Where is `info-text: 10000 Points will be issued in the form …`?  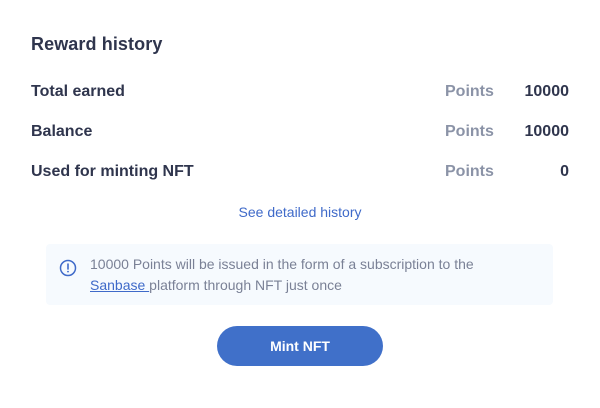
info-text: 10000 Points will be issued in the form … is located at coordinates (315, 275).